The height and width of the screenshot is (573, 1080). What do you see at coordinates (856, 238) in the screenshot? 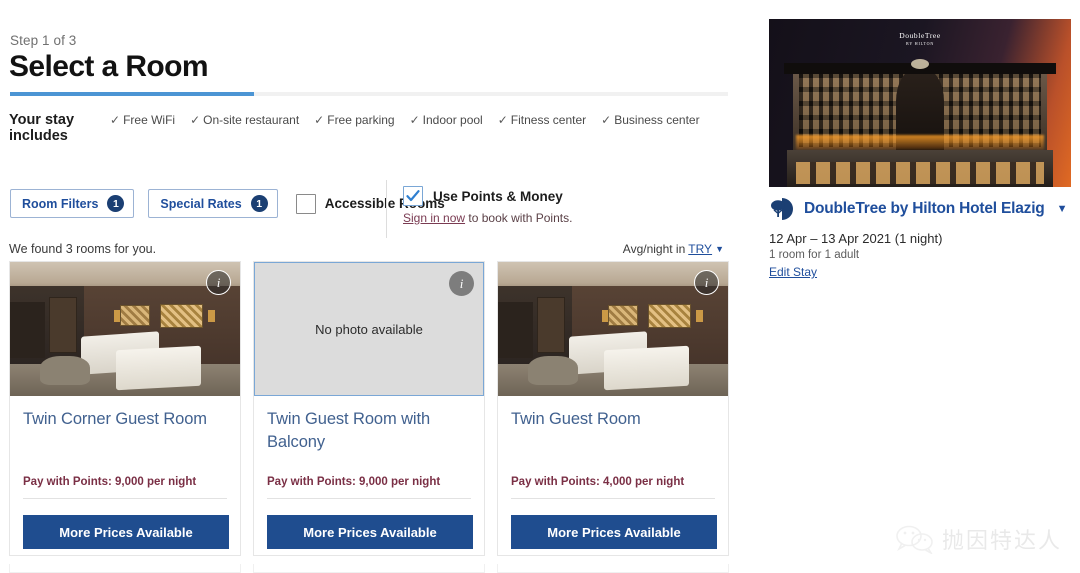
I see `stay-dates: 12 Apr – 13 Apr 2021 (1 night)` at bounding box center [856, 238].